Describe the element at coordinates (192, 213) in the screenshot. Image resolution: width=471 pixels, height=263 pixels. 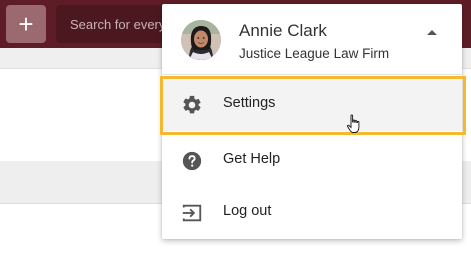
I see `logout-icon` at that location.